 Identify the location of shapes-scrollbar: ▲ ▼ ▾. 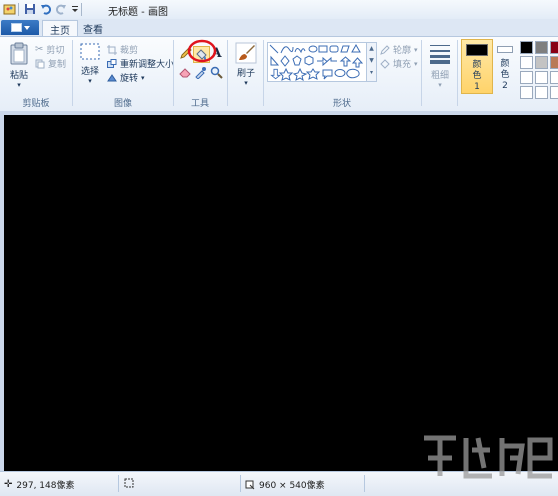
(371, 62).